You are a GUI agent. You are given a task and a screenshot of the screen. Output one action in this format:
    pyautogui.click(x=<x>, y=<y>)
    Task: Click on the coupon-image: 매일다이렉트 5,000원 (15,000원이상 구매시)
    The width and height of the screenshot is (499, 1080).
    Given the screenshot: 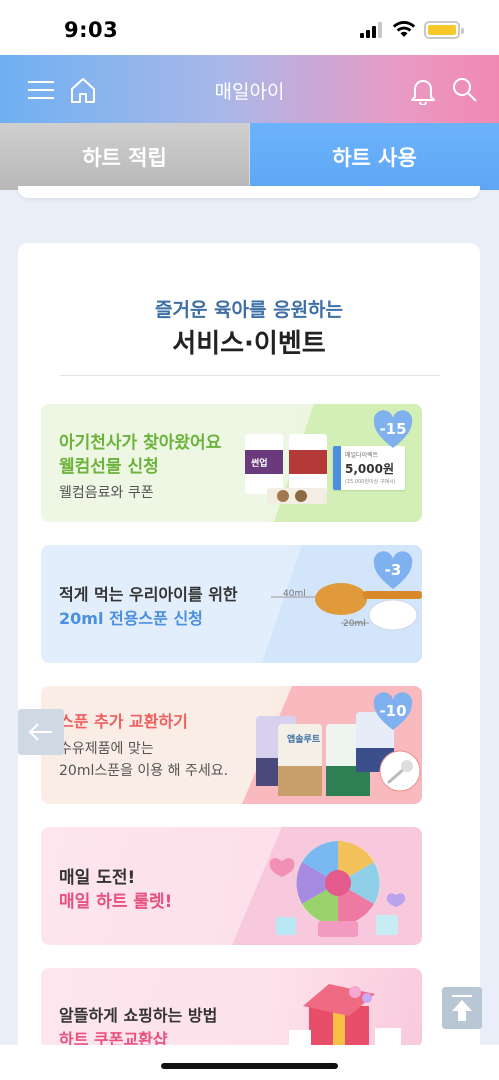 What is the action you would take?
    pyautogui.click(x=369, y=468)
    